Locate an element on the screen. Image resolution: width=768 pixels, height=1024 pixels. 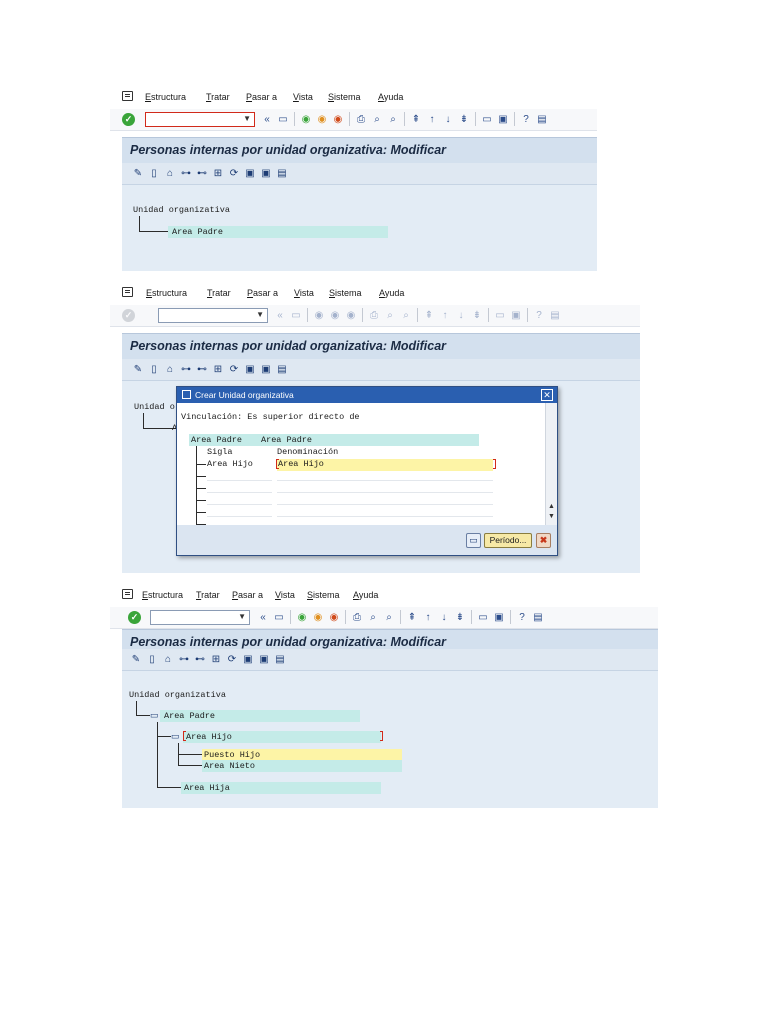
dropdown-icon: ▼ is located at coordinates (242, 616).